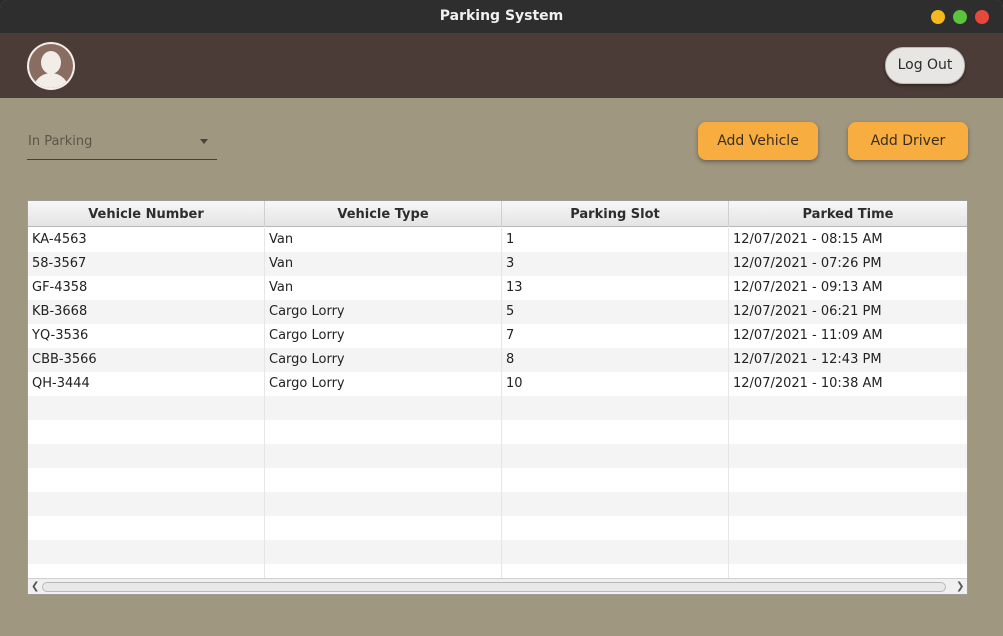 The width and height of the screenshot is (1003, 636). I want to click on cell-parking-slot: 10, so click(615, 384).